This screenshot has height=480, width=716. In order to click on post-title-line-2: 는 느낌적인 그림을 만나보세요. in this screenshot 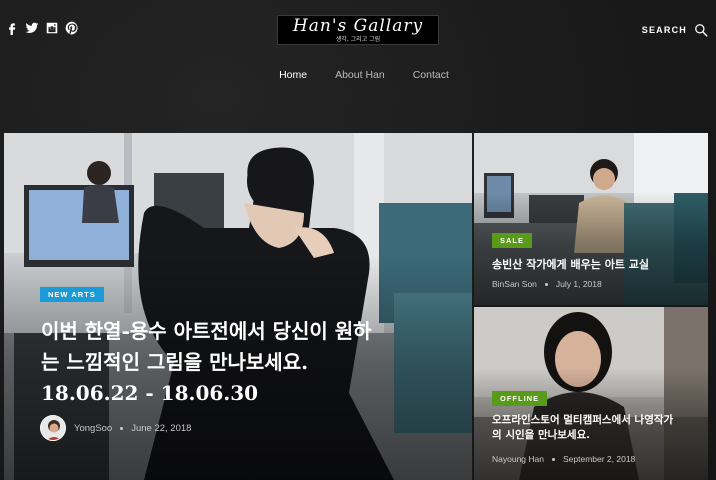, I will do `click(175, 362)`.